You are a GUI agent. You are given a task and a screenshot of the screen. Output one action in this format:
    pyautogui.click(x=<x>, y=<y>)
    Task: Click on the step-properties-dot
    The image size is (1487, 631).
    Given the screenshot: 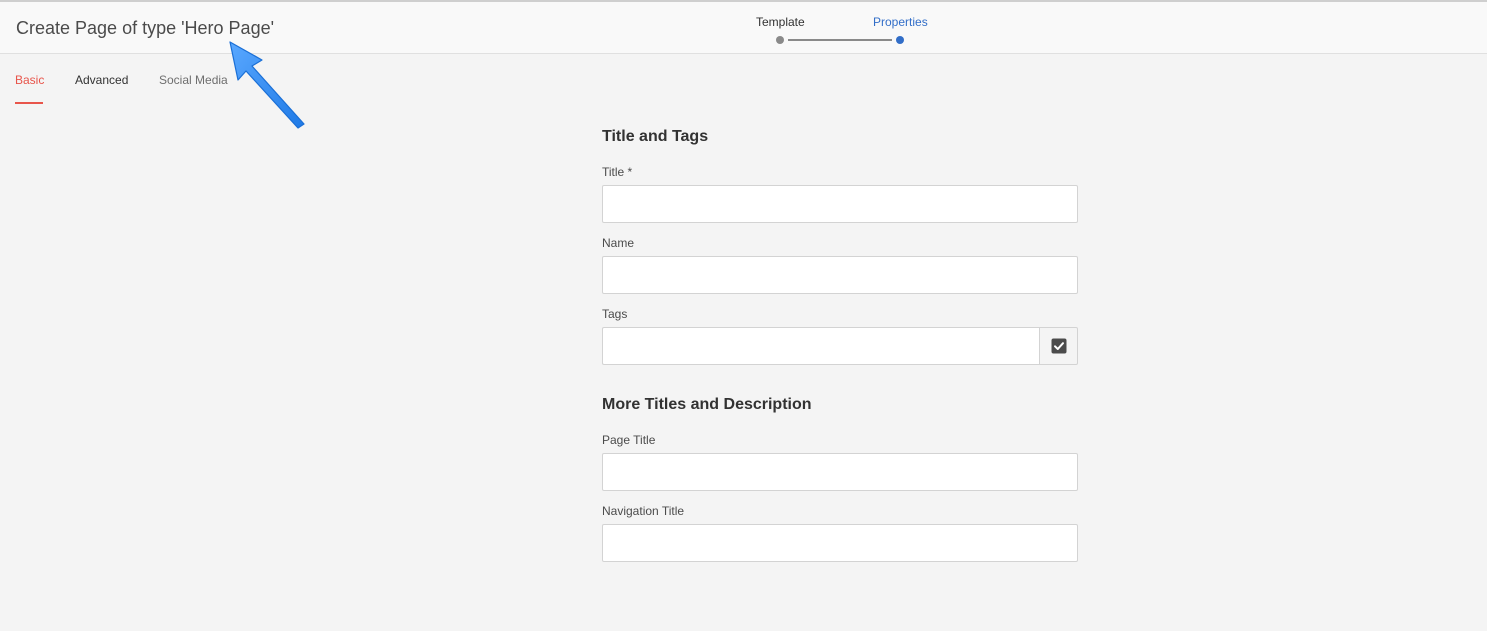 What is the action you would take?
    pyautogui.click(x=900, y=40)
    